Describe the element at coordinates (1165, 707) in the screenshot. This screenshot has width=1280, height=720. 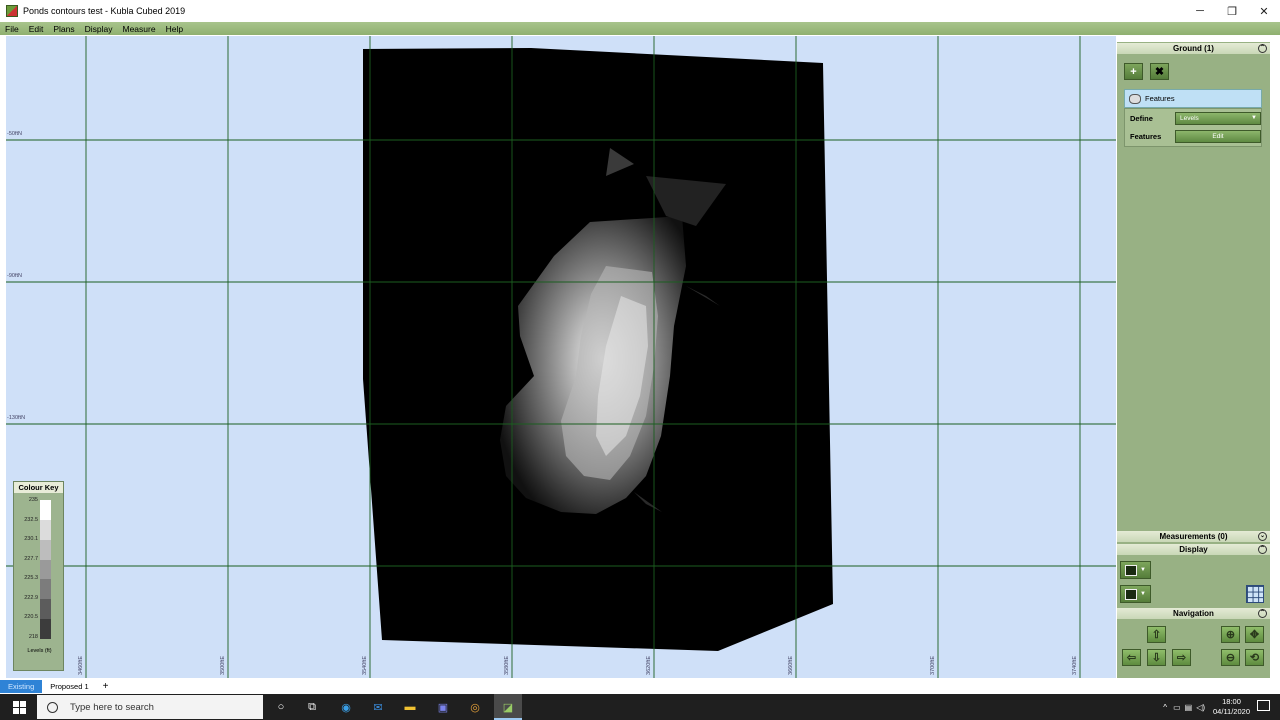
I see `tray-expand-icon: ^` at that location.